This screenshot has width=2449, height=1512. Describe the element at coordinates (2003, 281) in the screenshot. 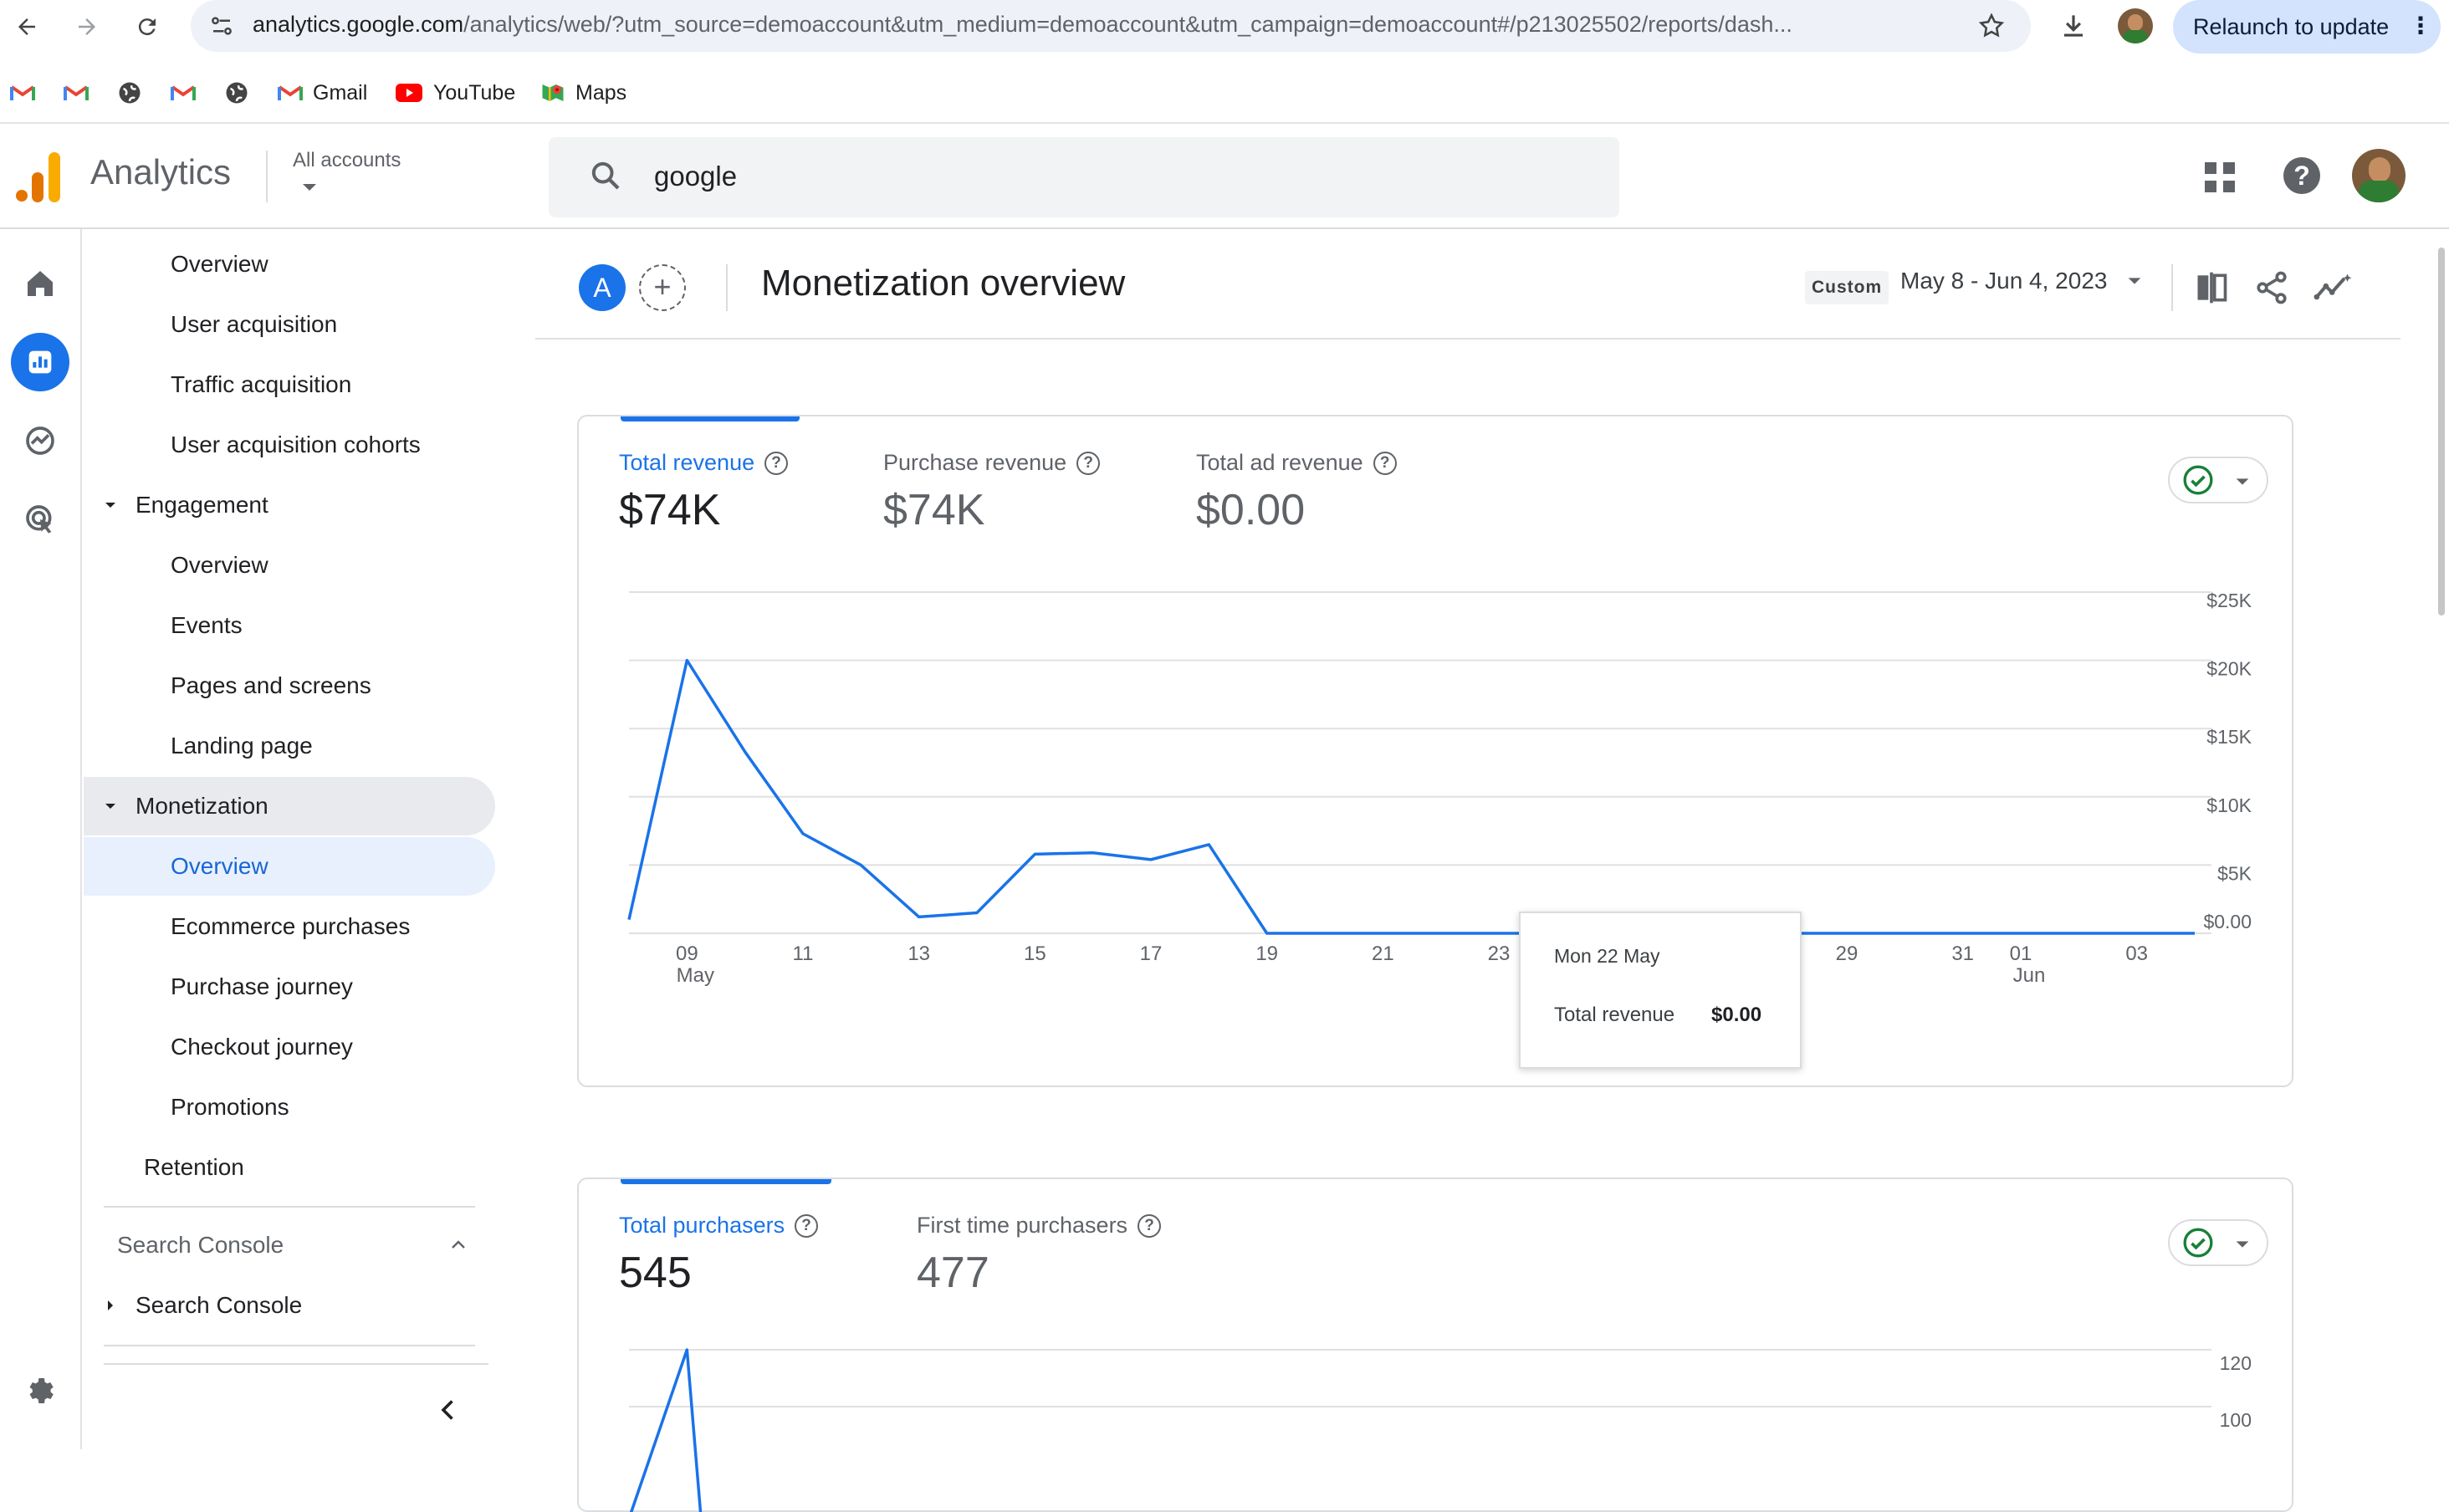

I see `date-range-text: May 8 - Jun 4, 2023` at that location.